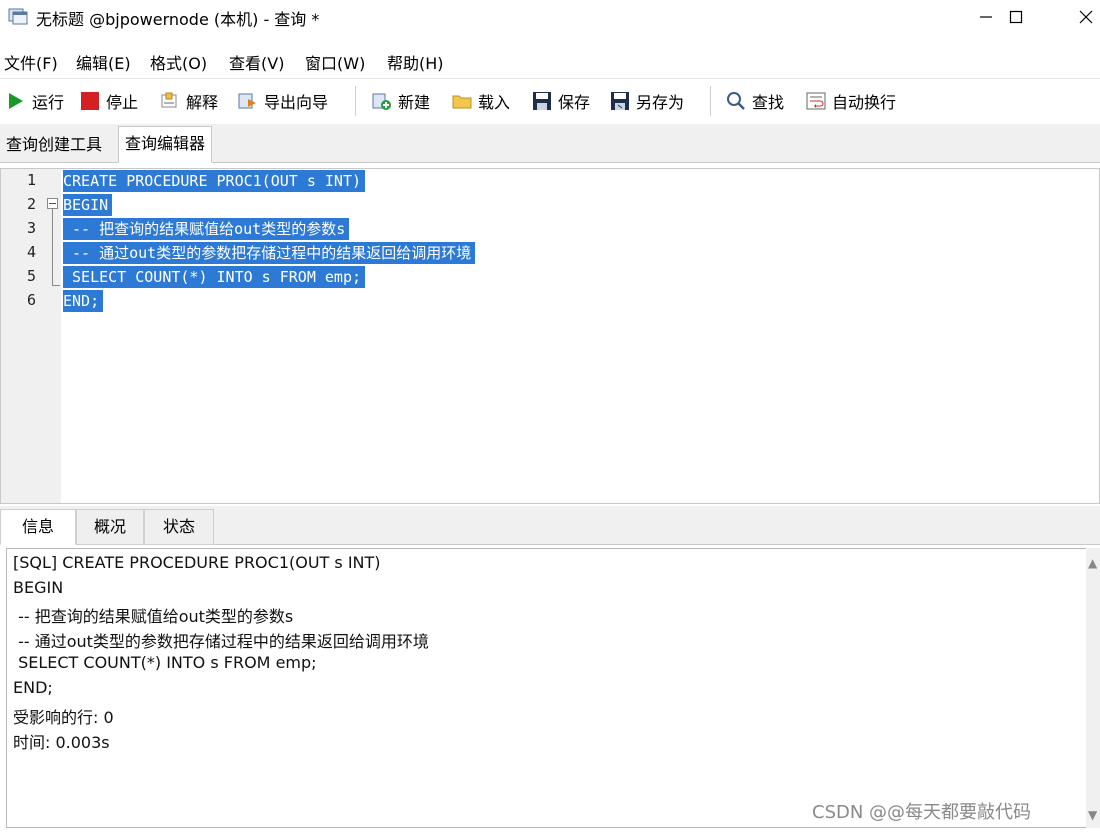 This screenshot has width=1100, height=832. What do you see at coordinates (54, 145) in the screenshot?
I see `tab-query-builder: 查询创建工具` at bounding box center [54, 145].